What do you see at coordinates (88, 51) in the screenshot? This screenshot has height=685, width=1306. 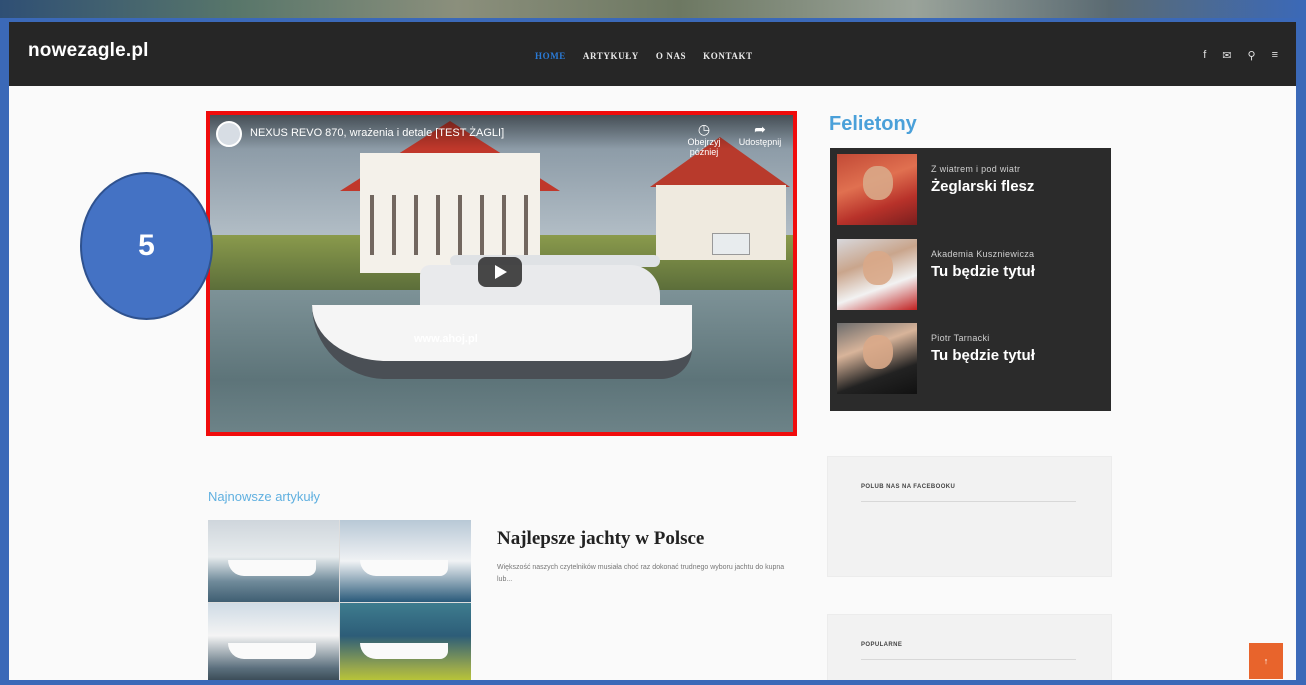 I see `site-logo: nowezagle.pl` at bounding box center [88, 51].